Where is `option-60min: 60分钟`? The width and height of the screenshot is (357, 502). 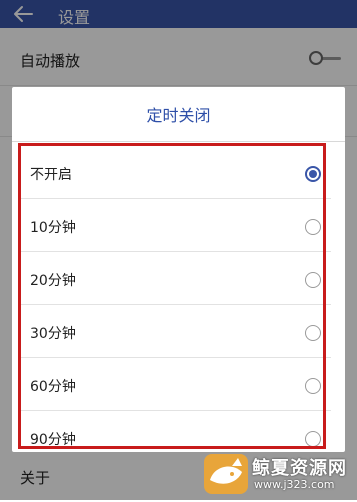
option-60min: 60分钟 is located at coordinates (174, 386).